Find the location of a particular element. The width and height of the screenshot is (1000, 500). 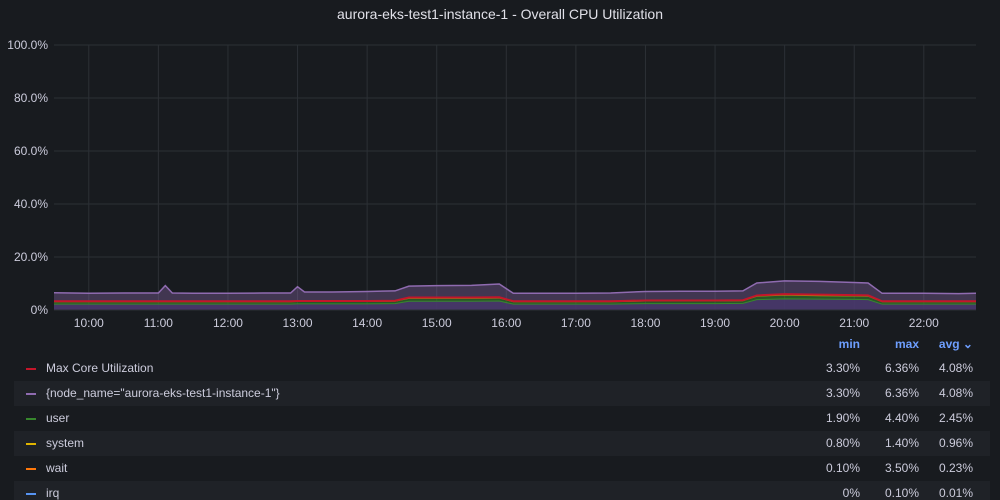

x-tick-label: 13:00 is located at coordinates (298, 323).